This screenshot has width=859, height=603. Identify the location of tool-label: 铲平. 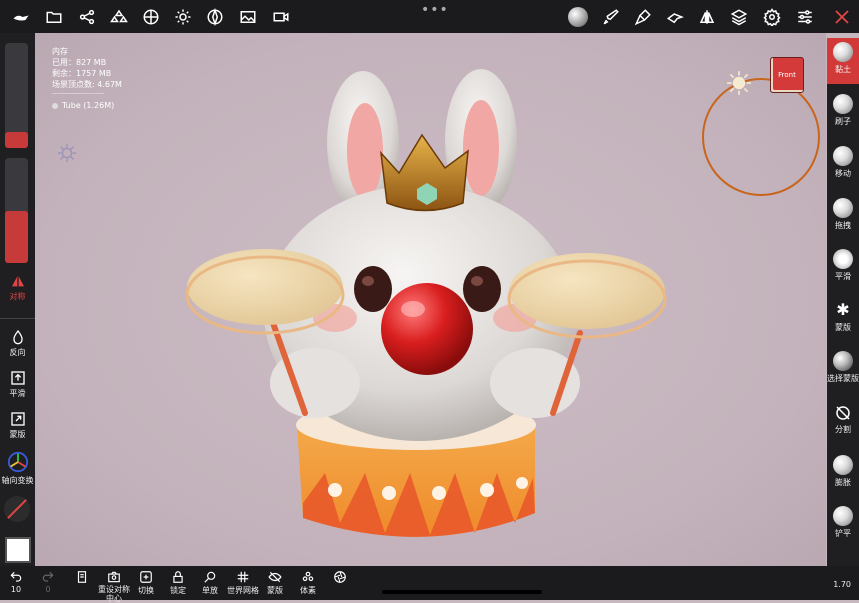
(843, 533).